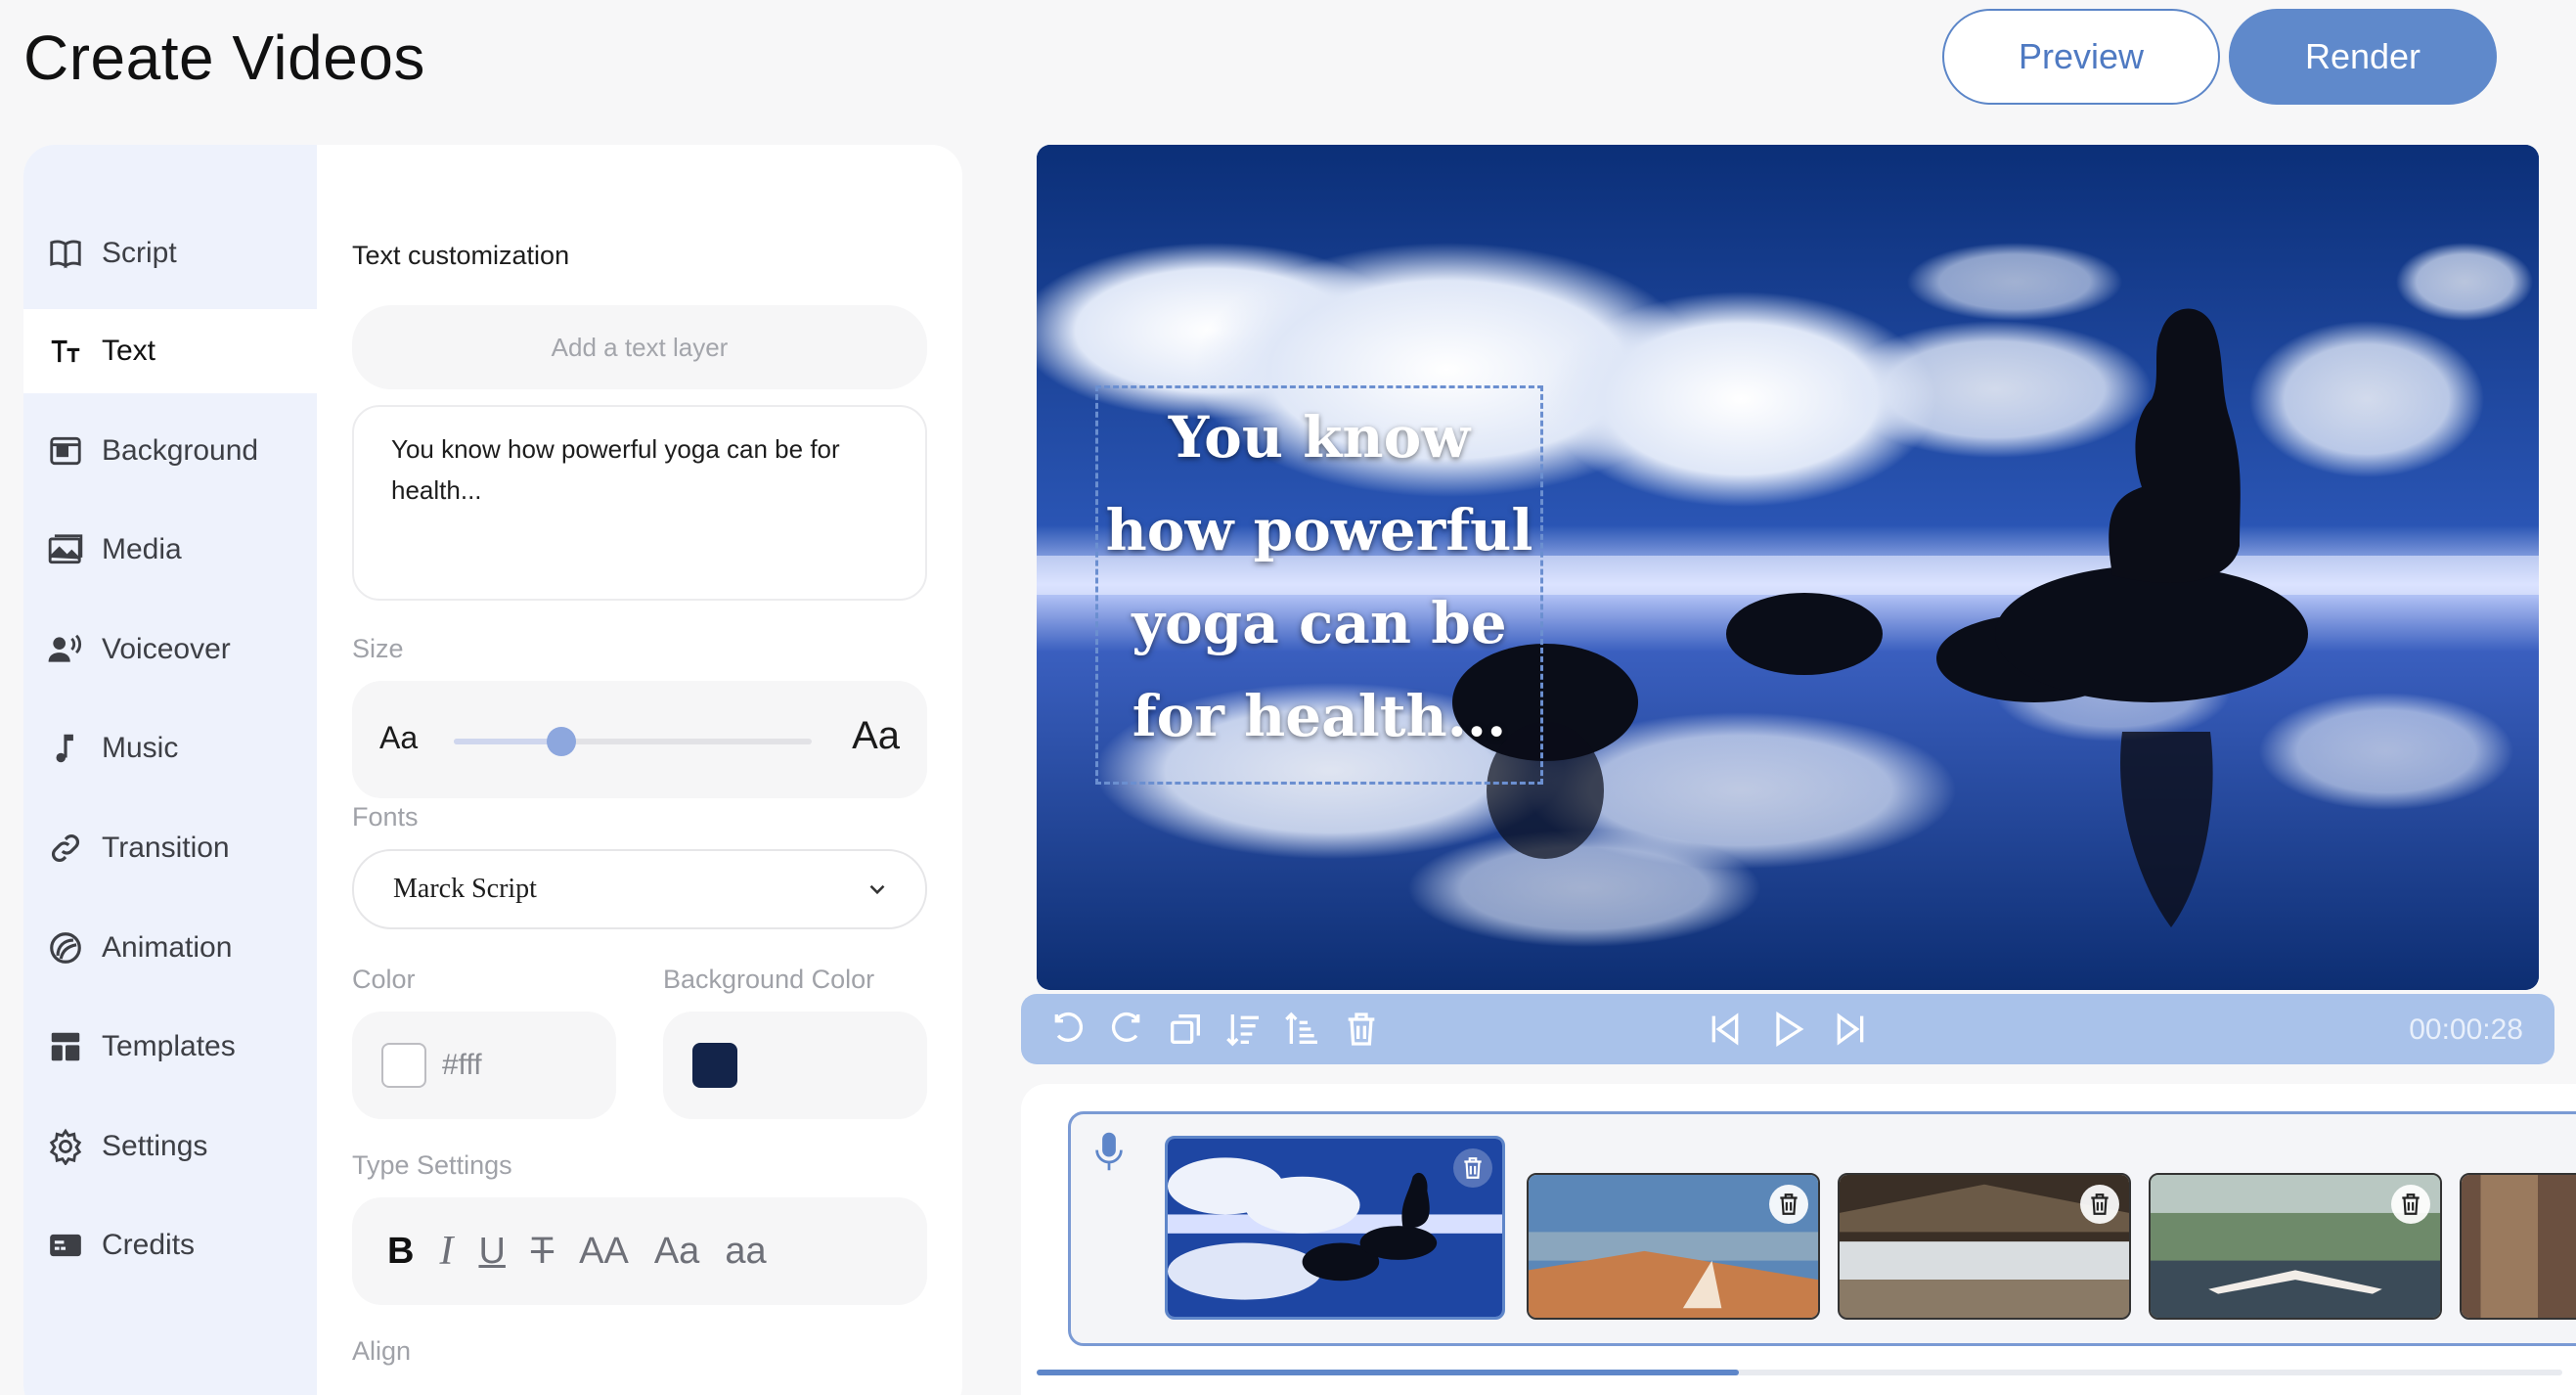 The height and width of the screenshot is (1395, 2576). I want to click on add-text-layer-button: Add a text layer, so click(639, 347).